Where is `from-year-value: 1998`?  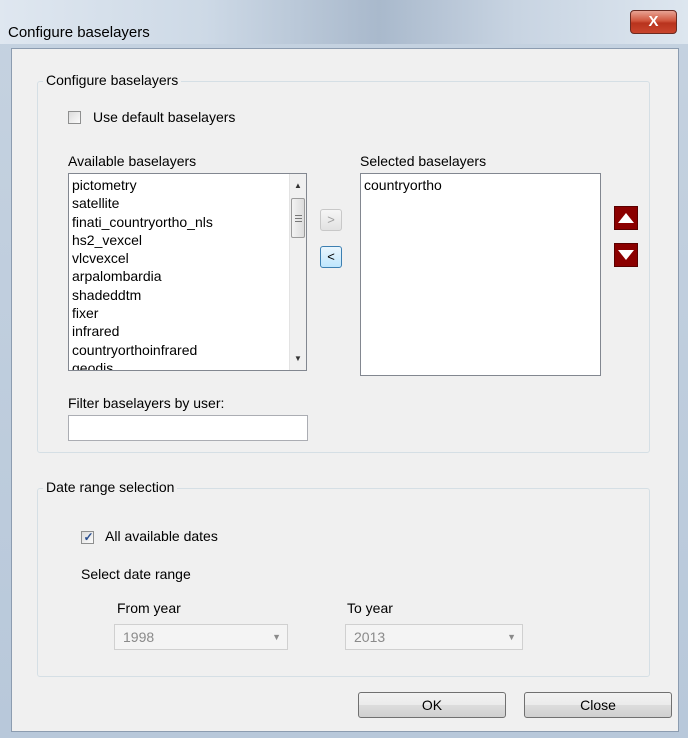
from-year-value: 1998 is located at coordinates (139, 637).